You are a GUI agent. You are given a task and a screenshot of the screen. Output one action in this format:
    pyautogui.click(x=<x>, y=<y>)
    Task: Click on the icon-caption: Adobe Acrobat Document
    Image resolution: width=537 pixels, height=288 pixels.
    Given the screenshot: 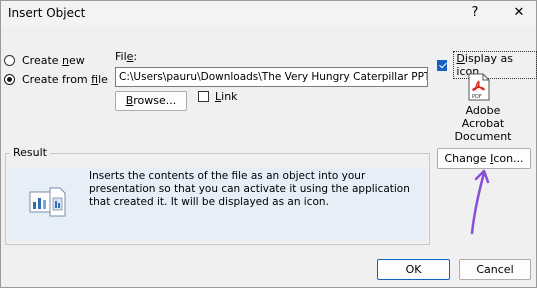 What is the action you would take?
    pyautogui.click(x=483, y=123)
    